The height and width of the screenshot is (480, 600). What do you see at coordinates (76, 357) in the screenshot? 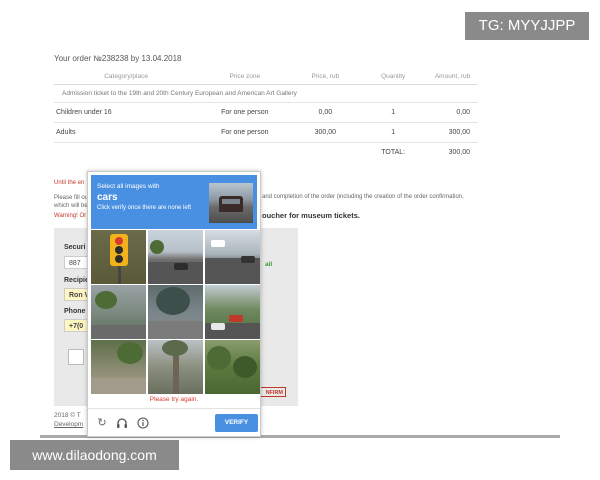
I see `agree-checkbox` at bounding box center [76, 357].